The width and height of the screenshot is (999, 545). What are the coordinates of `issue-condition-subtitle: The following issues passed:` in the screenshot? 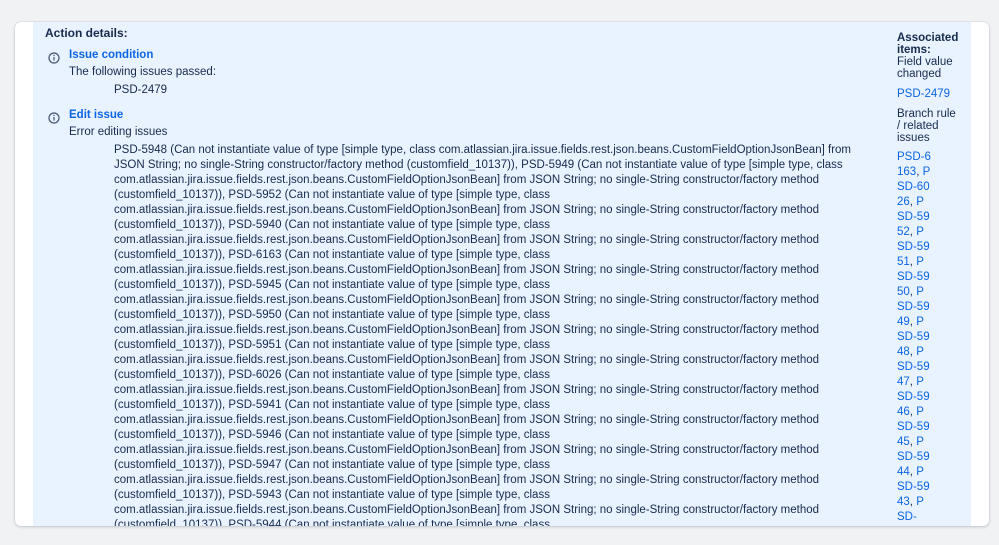 It's located at (143, 72).